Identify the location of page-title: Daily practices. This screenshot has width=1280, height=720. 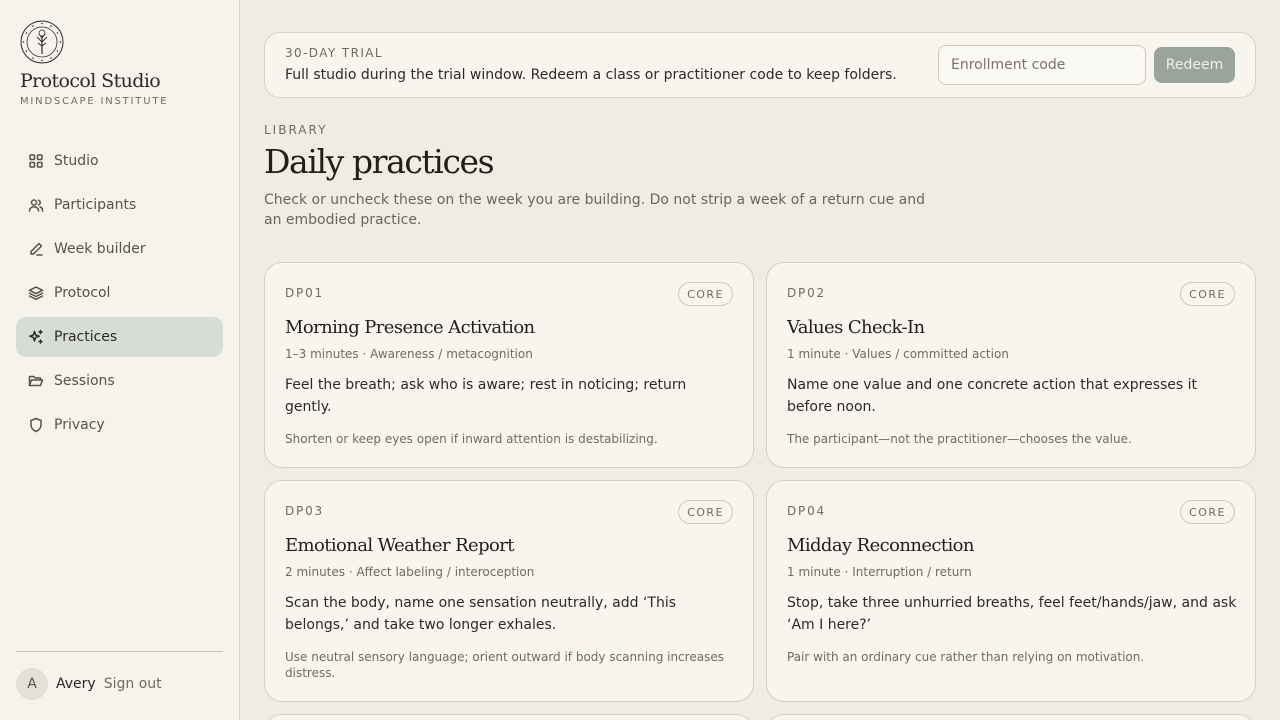
(379, 161).